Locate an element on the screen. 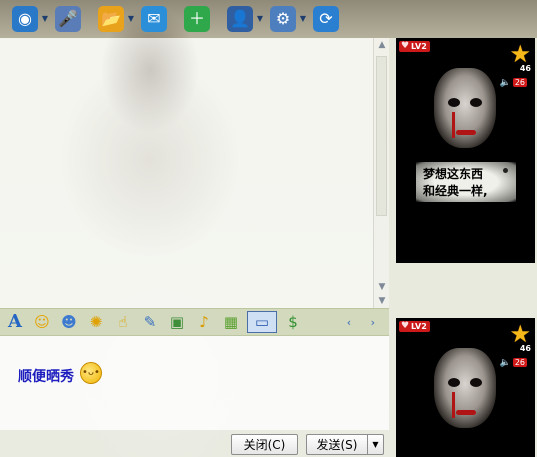 The width and height of the screenshot is (537, 457). format-toolbar: A ☺ ☻ ✺ ☝ ✎ ▣ ♪ ▦ ▭ $ ‹ › is located at coordinates (194, 322).